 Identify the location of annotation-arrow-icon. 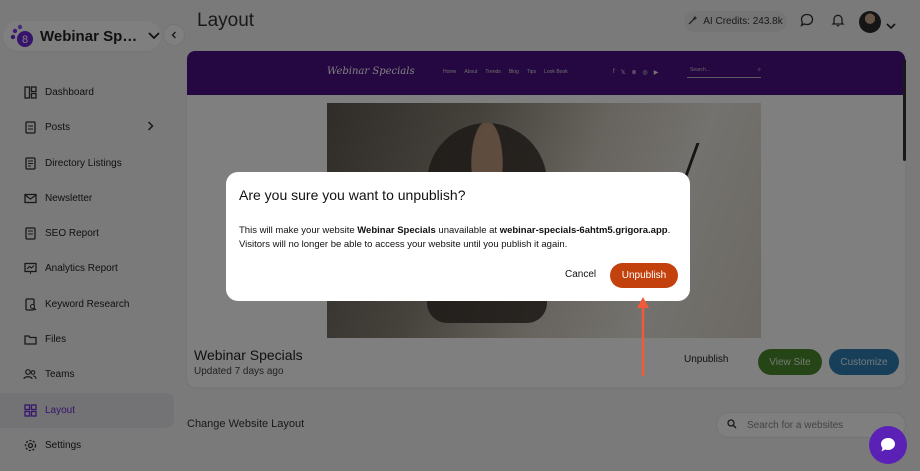
(643, 336).